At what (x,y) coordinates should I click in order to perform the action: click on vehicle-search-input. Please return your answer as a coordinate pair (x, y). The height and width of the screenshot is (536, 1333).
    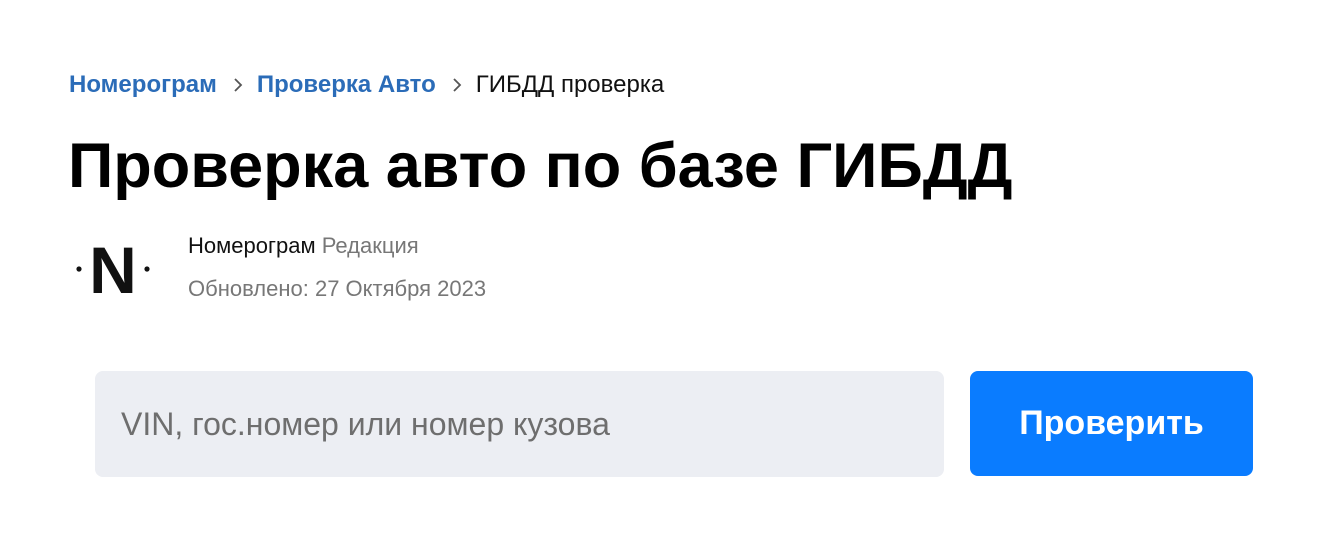
    Looking at the image, I should click on (519, 424).